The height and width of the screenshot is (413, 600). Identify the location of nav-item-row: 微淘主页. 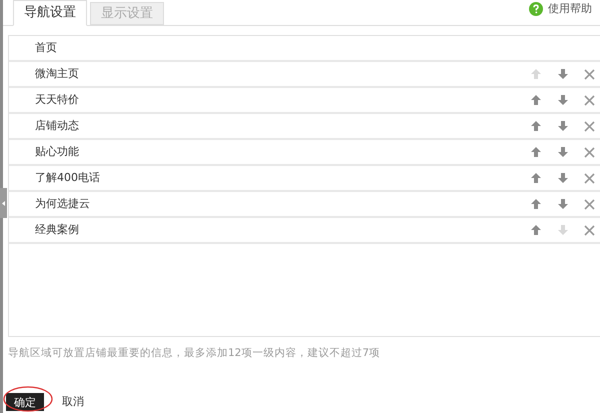
(304, 75).